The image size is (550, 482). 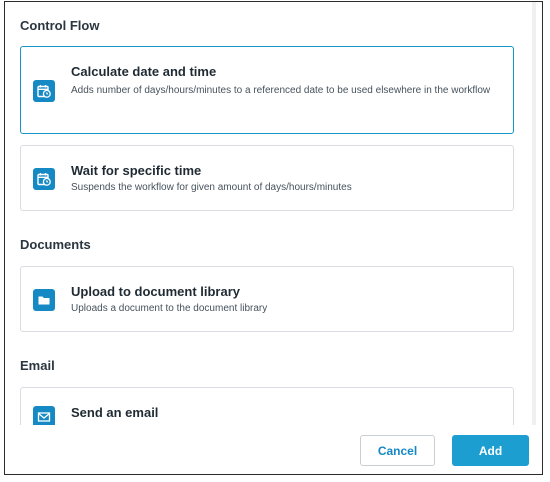 I want to click on action-card-title: Send an email, so click(x=115, y=412).